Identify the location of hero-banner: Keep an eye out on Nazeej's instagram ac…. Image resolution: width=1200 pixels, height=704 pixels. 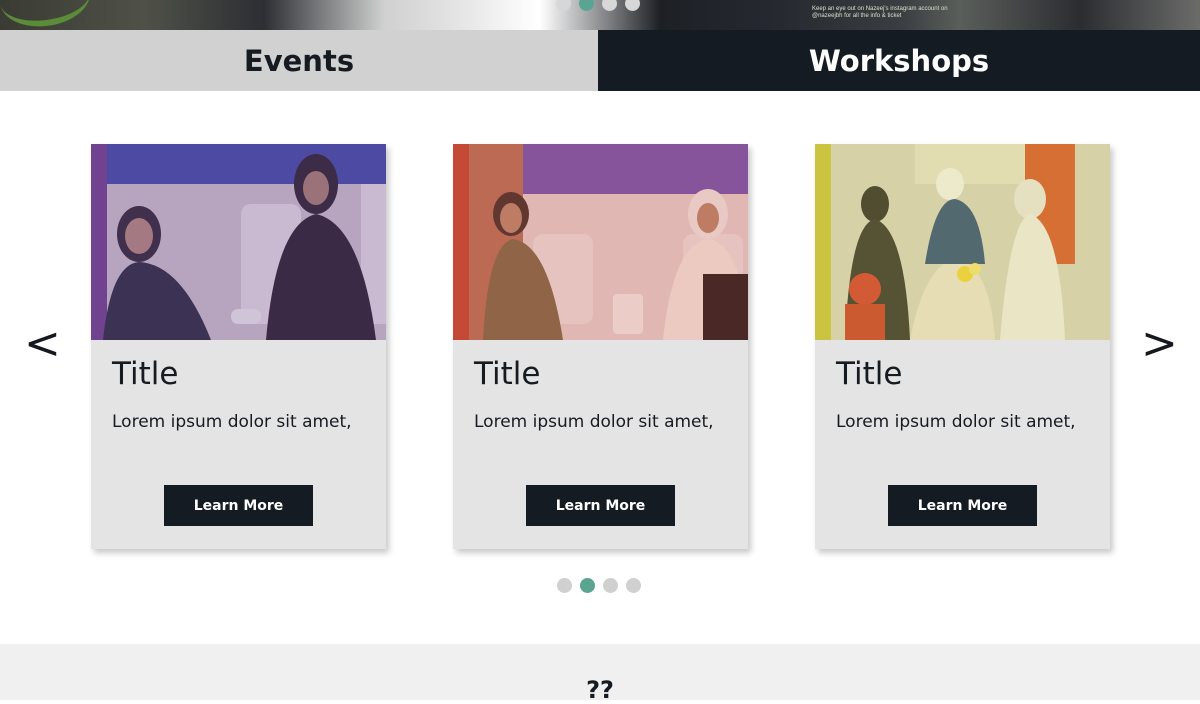
(600, 15).